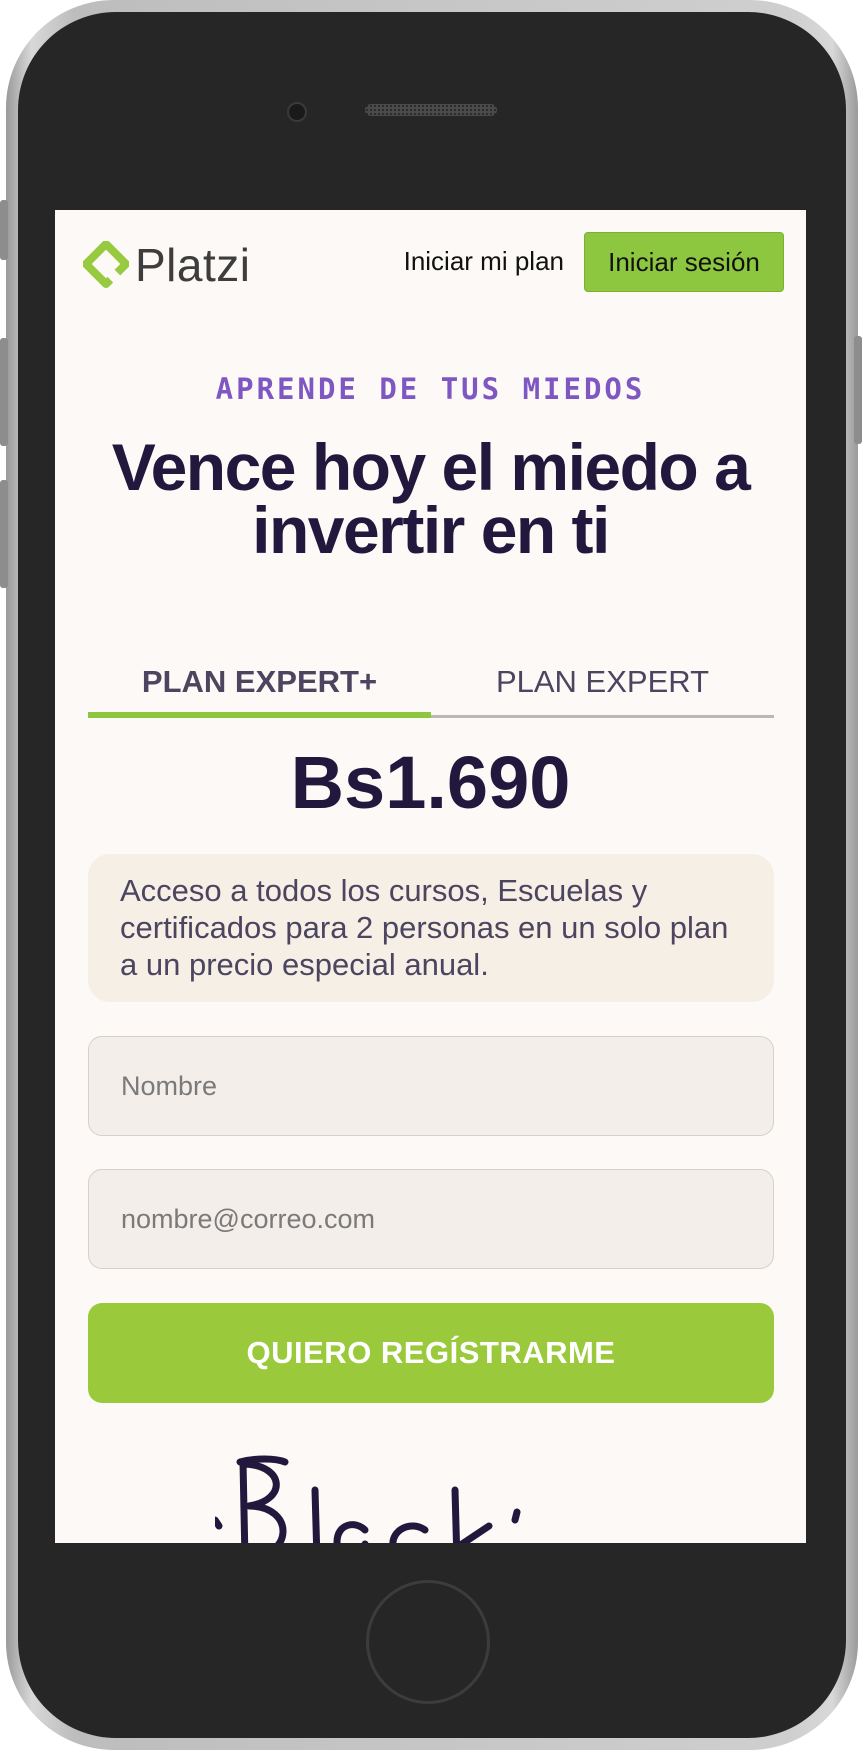  I want to click on plan-price: Bs1.690, so click(430, 782).